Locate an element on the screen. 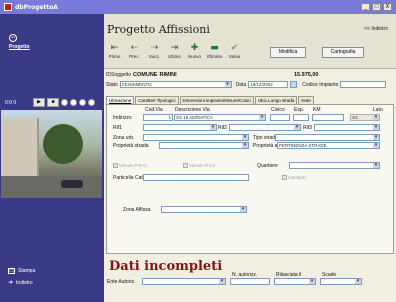  delete-button: ▬ Elimina is located at coordinates (214, 51).